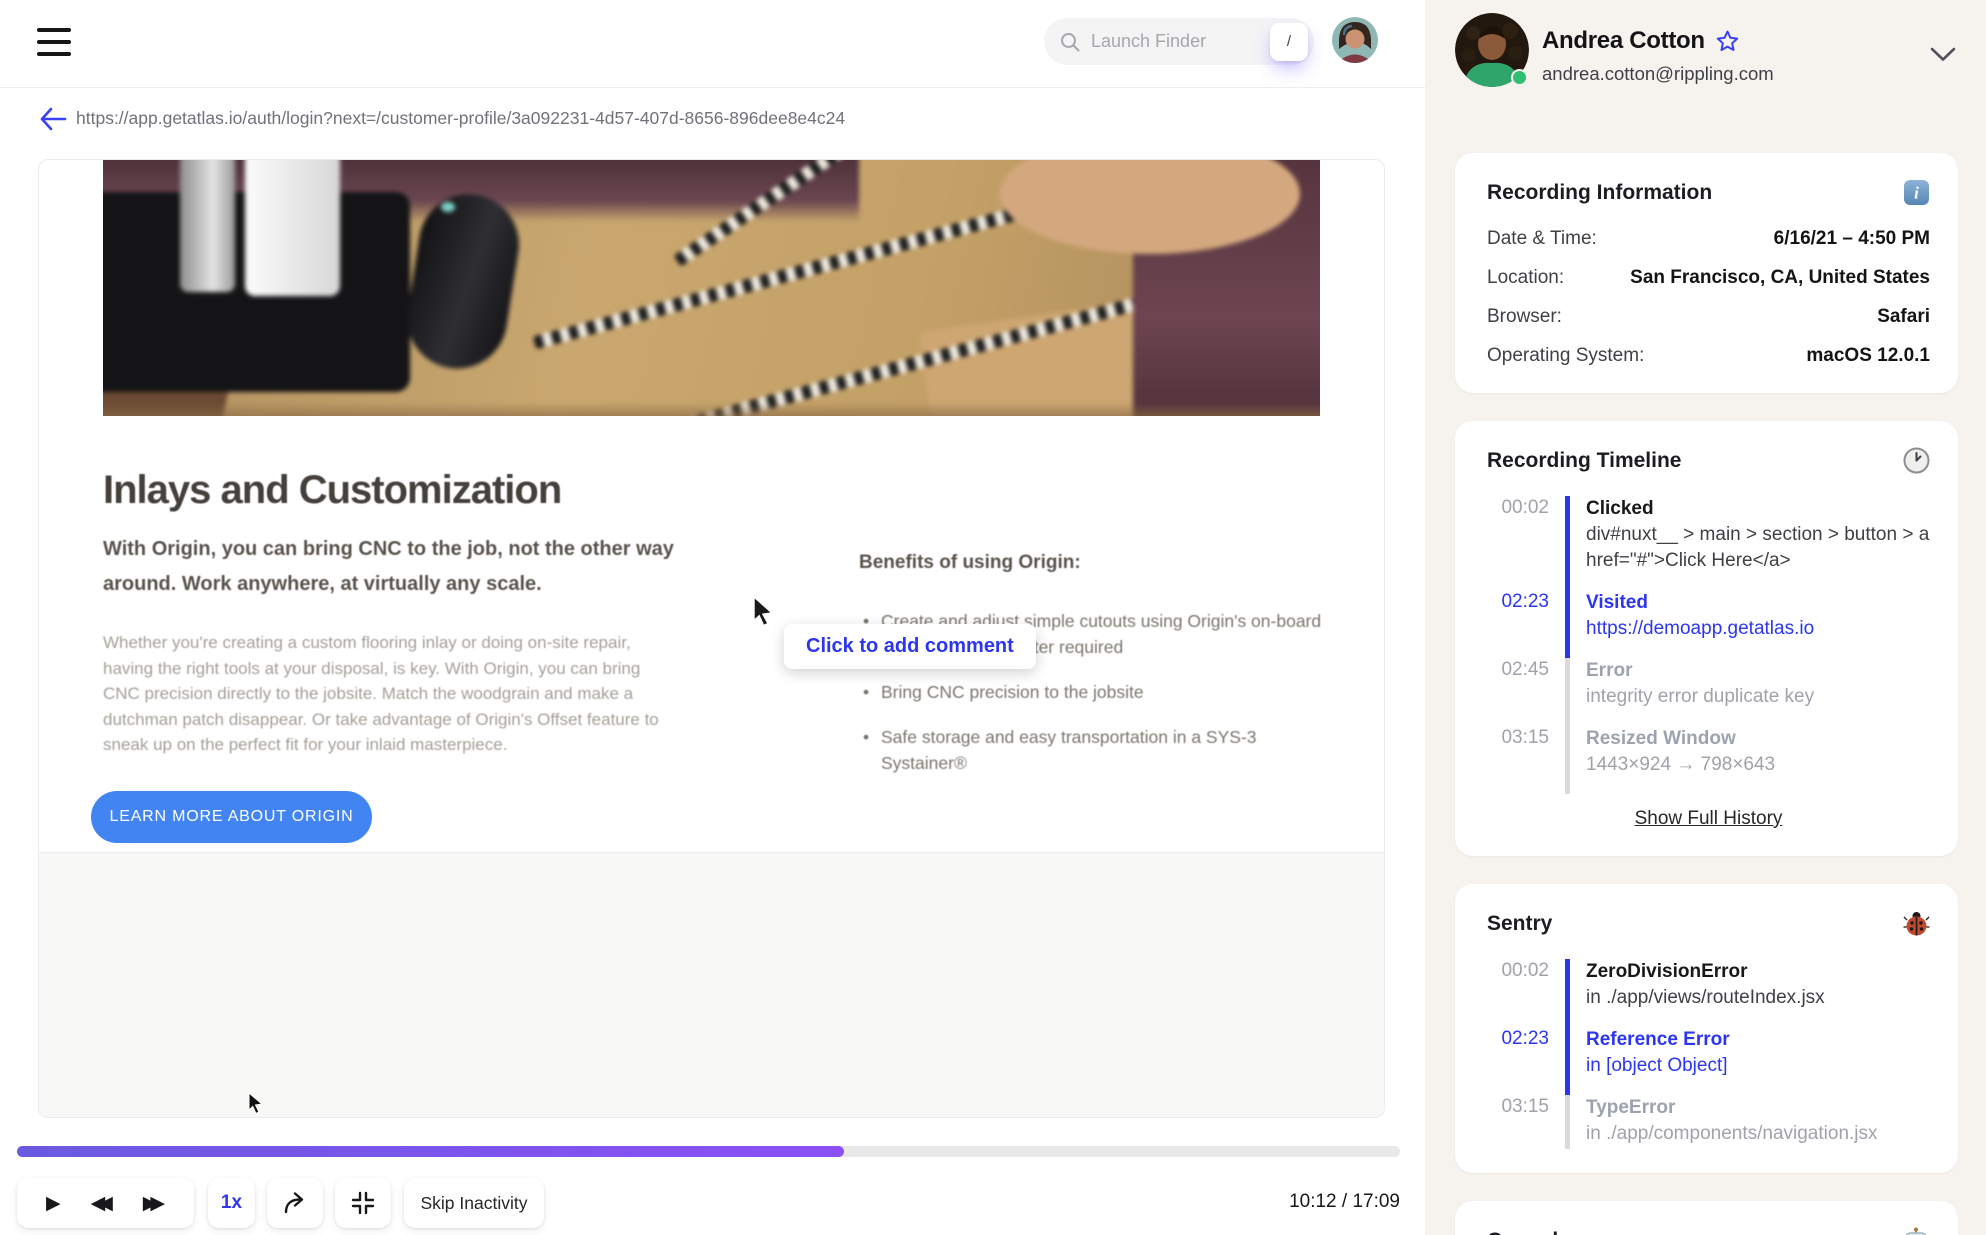 The image size is (1986, 1235). What do you see at coordinates (1708, 1061) in the screenshot?
I see `sentry-event: 02:23 Reference Error in [object Object]` at bounding box center [1708, 1061].